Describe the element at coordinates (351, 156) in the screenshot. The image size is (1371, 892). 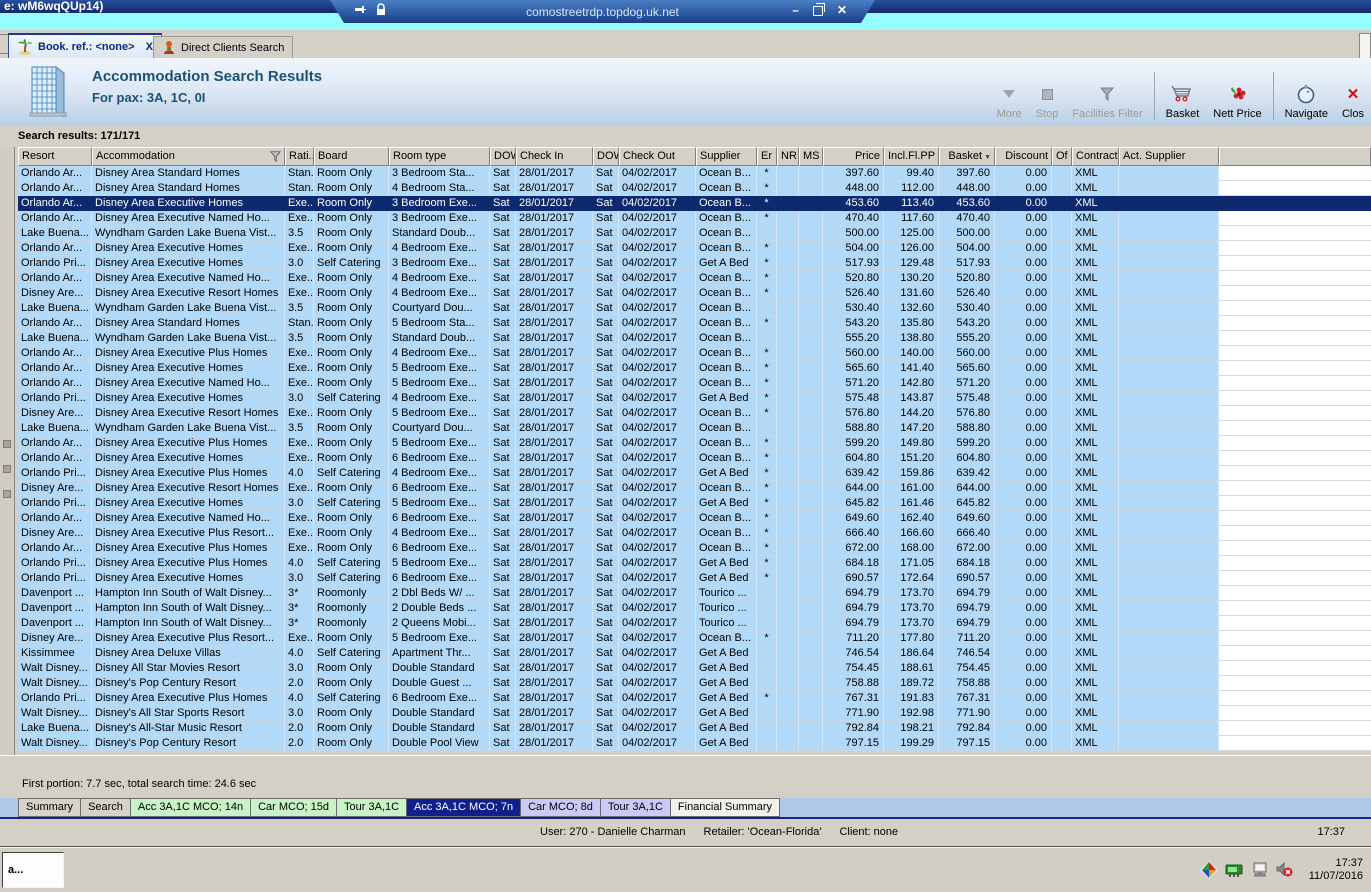
I see `column-header-board: Board` at that location.